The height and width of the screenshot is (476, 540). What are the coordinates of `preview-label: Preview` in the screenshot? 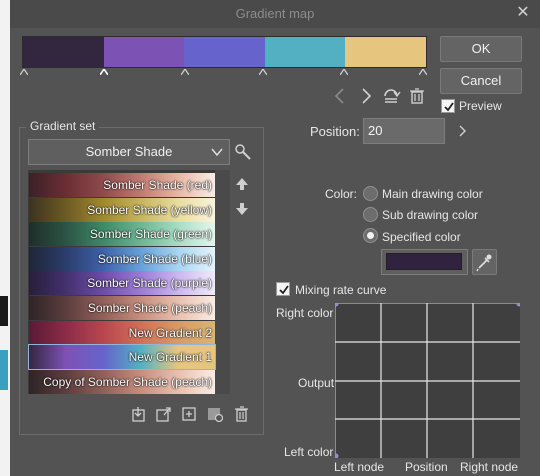 It's located at (480, 106).